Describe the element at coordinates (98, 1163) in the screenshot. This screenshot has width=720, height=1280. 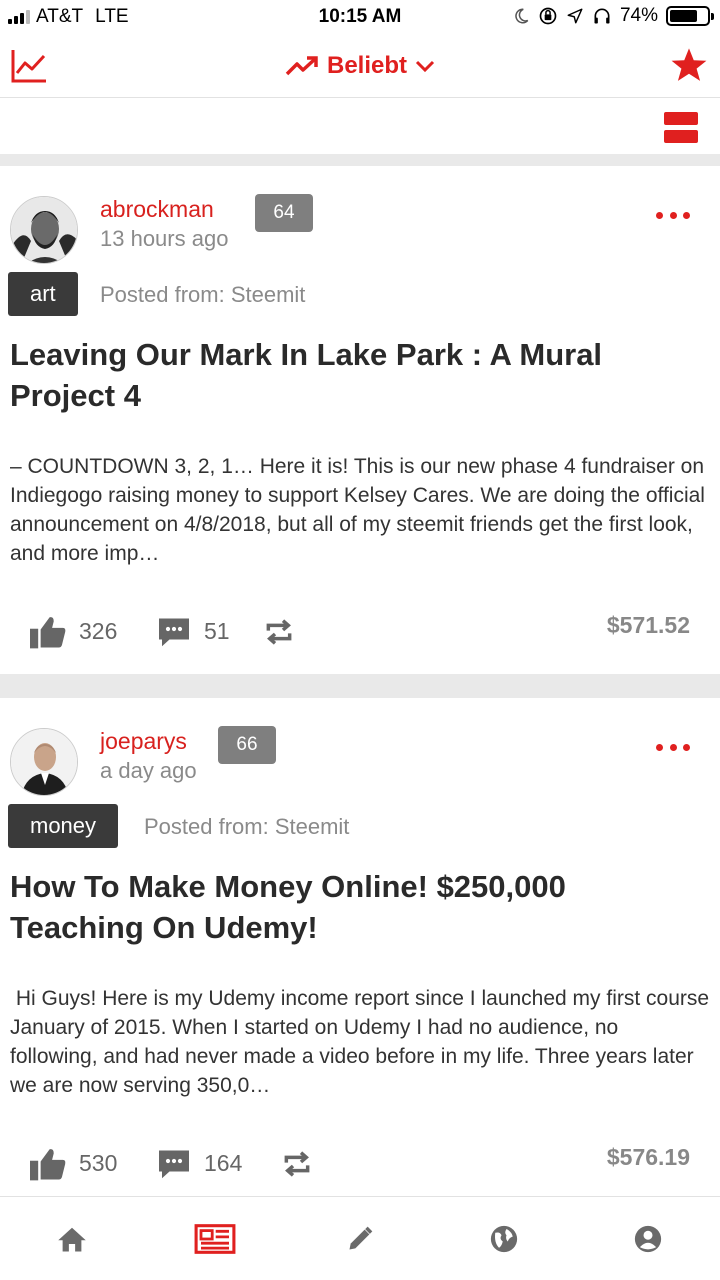
I see `vote-count: 530` at that location.